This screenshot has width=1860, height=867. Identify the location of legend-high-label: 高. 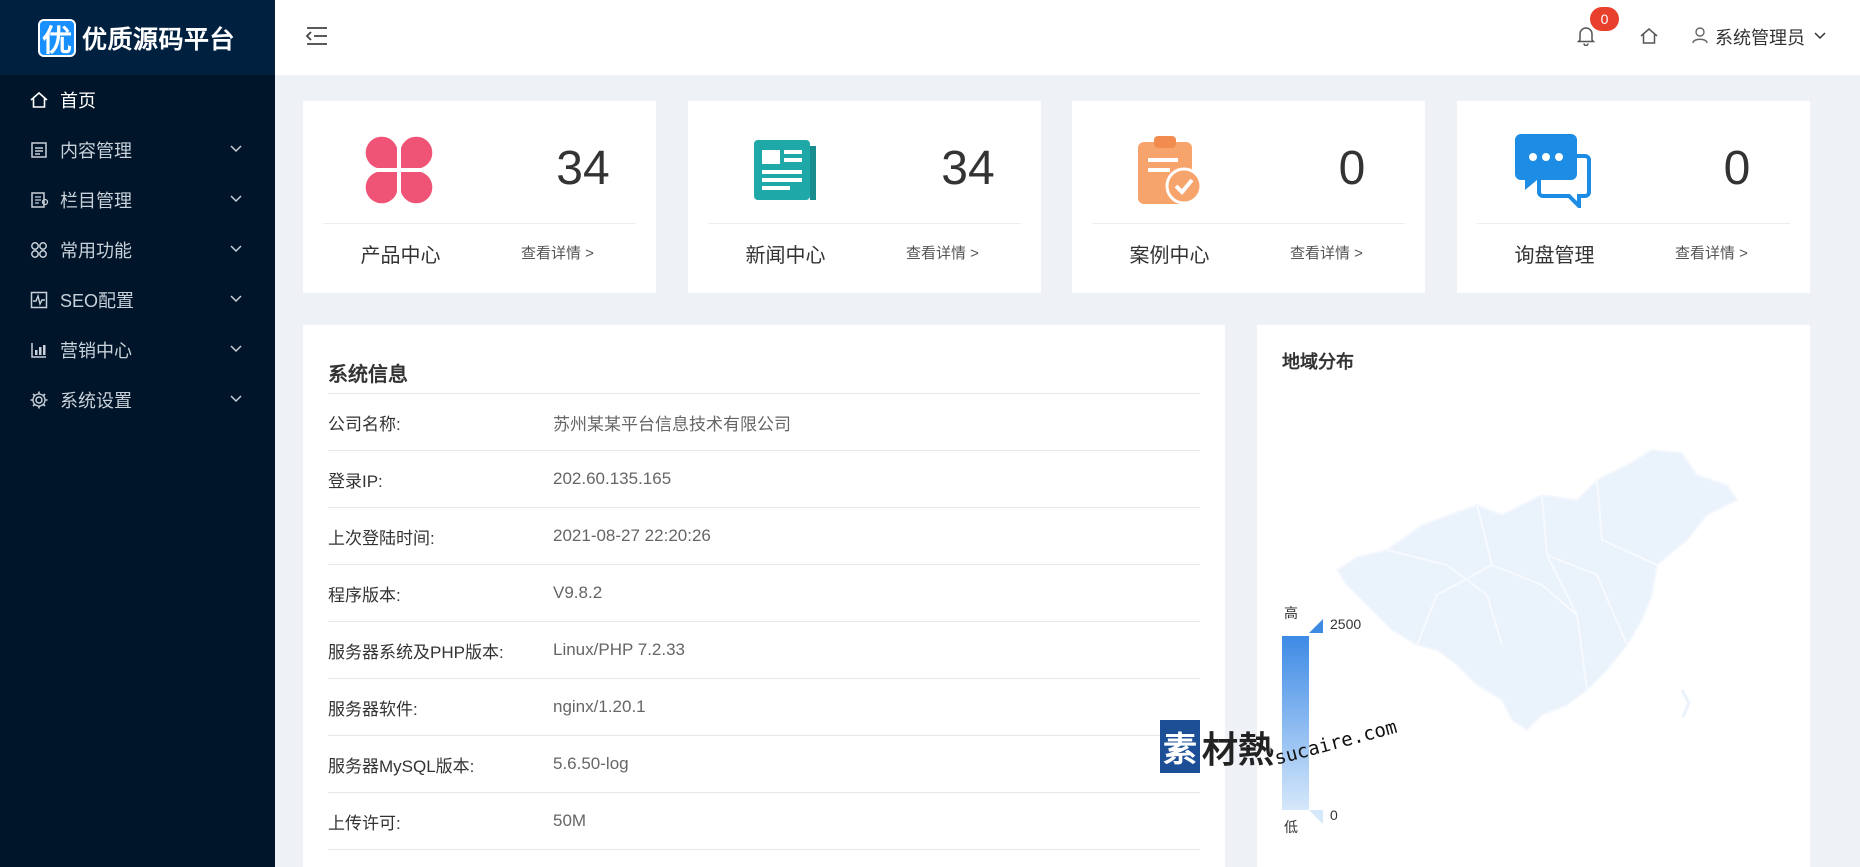
(1291, 613).